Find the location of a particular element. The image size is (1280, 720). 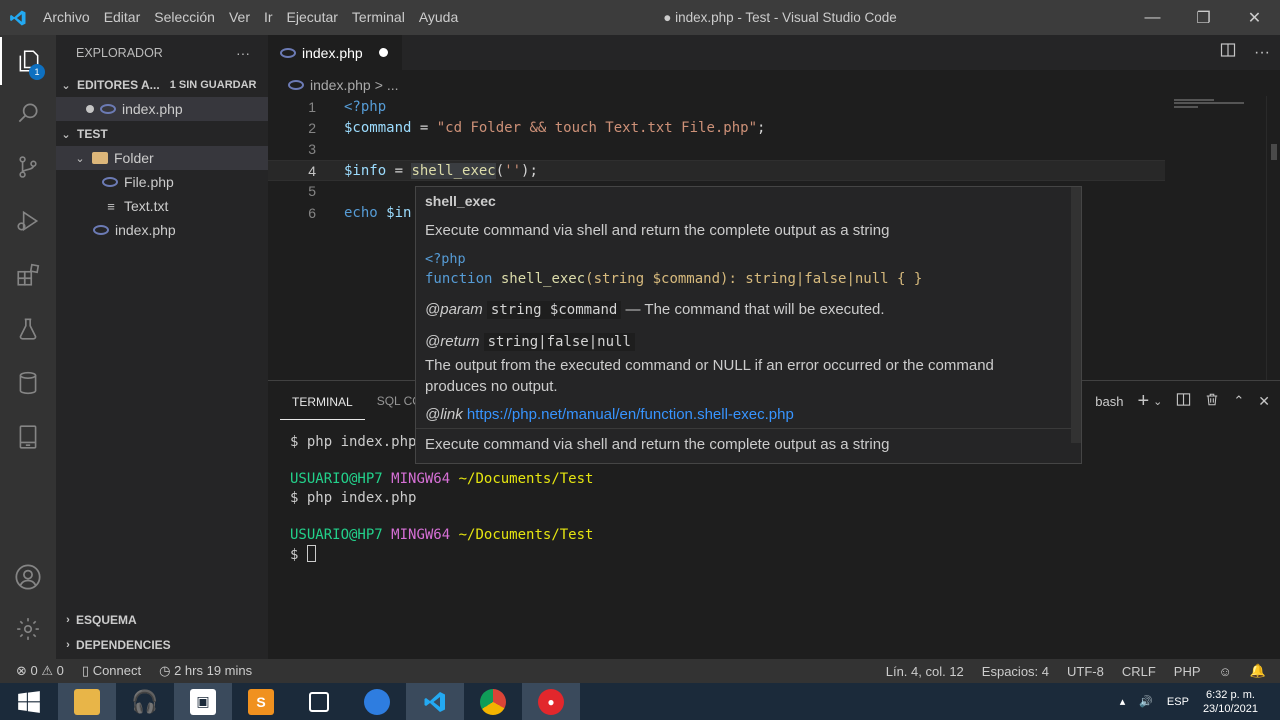

folder-item: ⌄ Folder is located at coordinates (162, 158).